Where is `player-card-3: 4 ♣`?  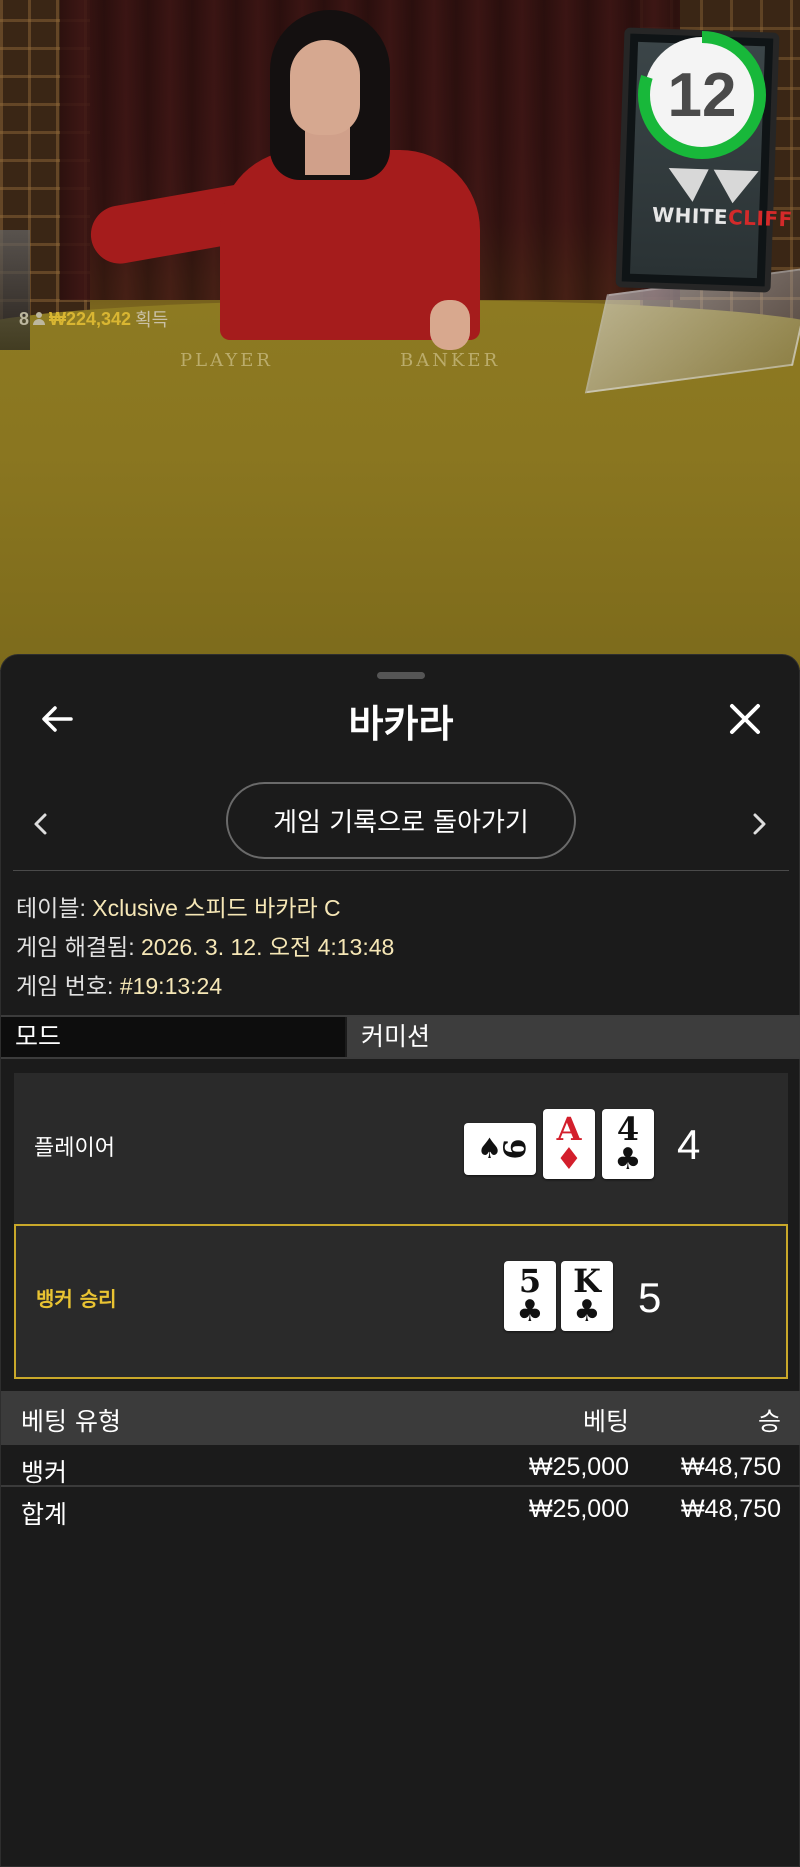
player-card-3: 4 ♣ is located at coordinates (628, 1144).